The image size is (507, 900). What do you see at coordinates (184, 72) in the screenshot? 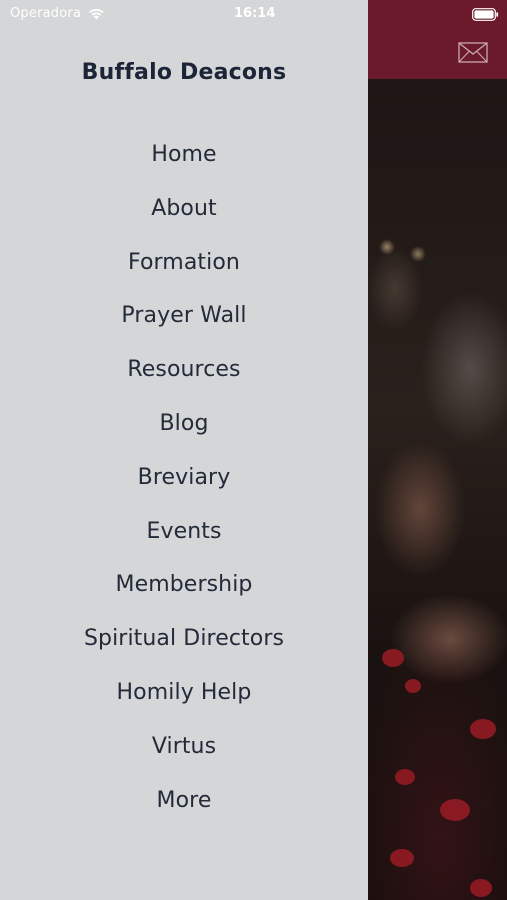
I see `drawer-title: Buffalo Deacons` at bounding box center [184, 72].